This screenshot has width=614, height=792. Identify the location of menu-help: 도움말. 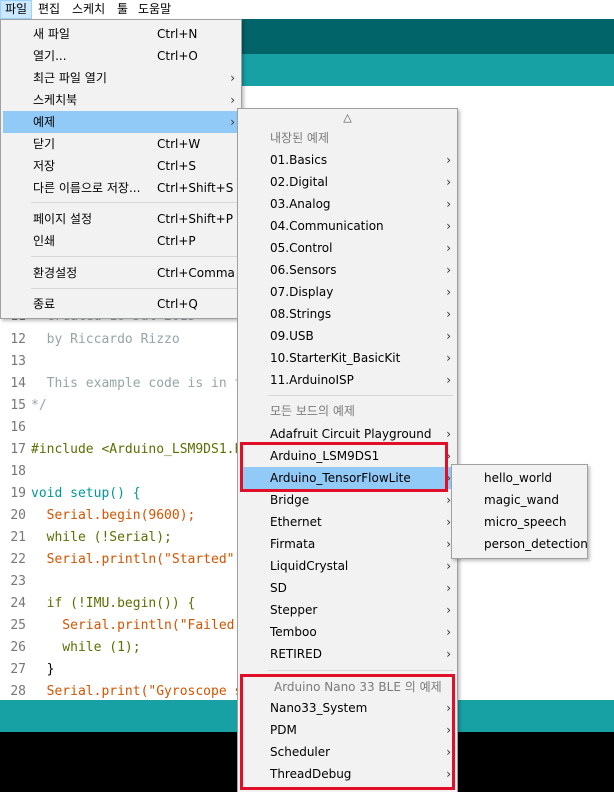
(154, 9).